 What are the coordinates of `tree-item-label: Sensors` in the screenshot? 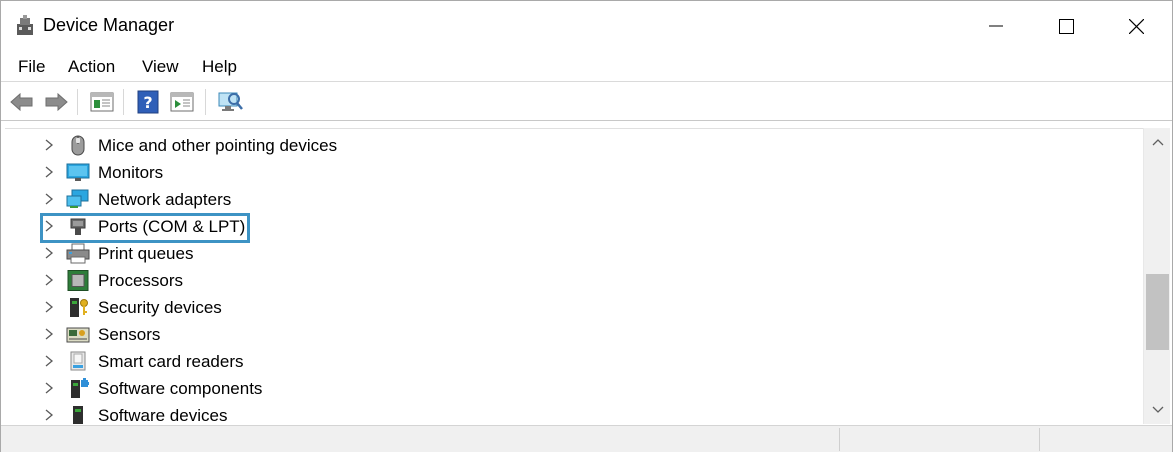 It's located at (129, 334).